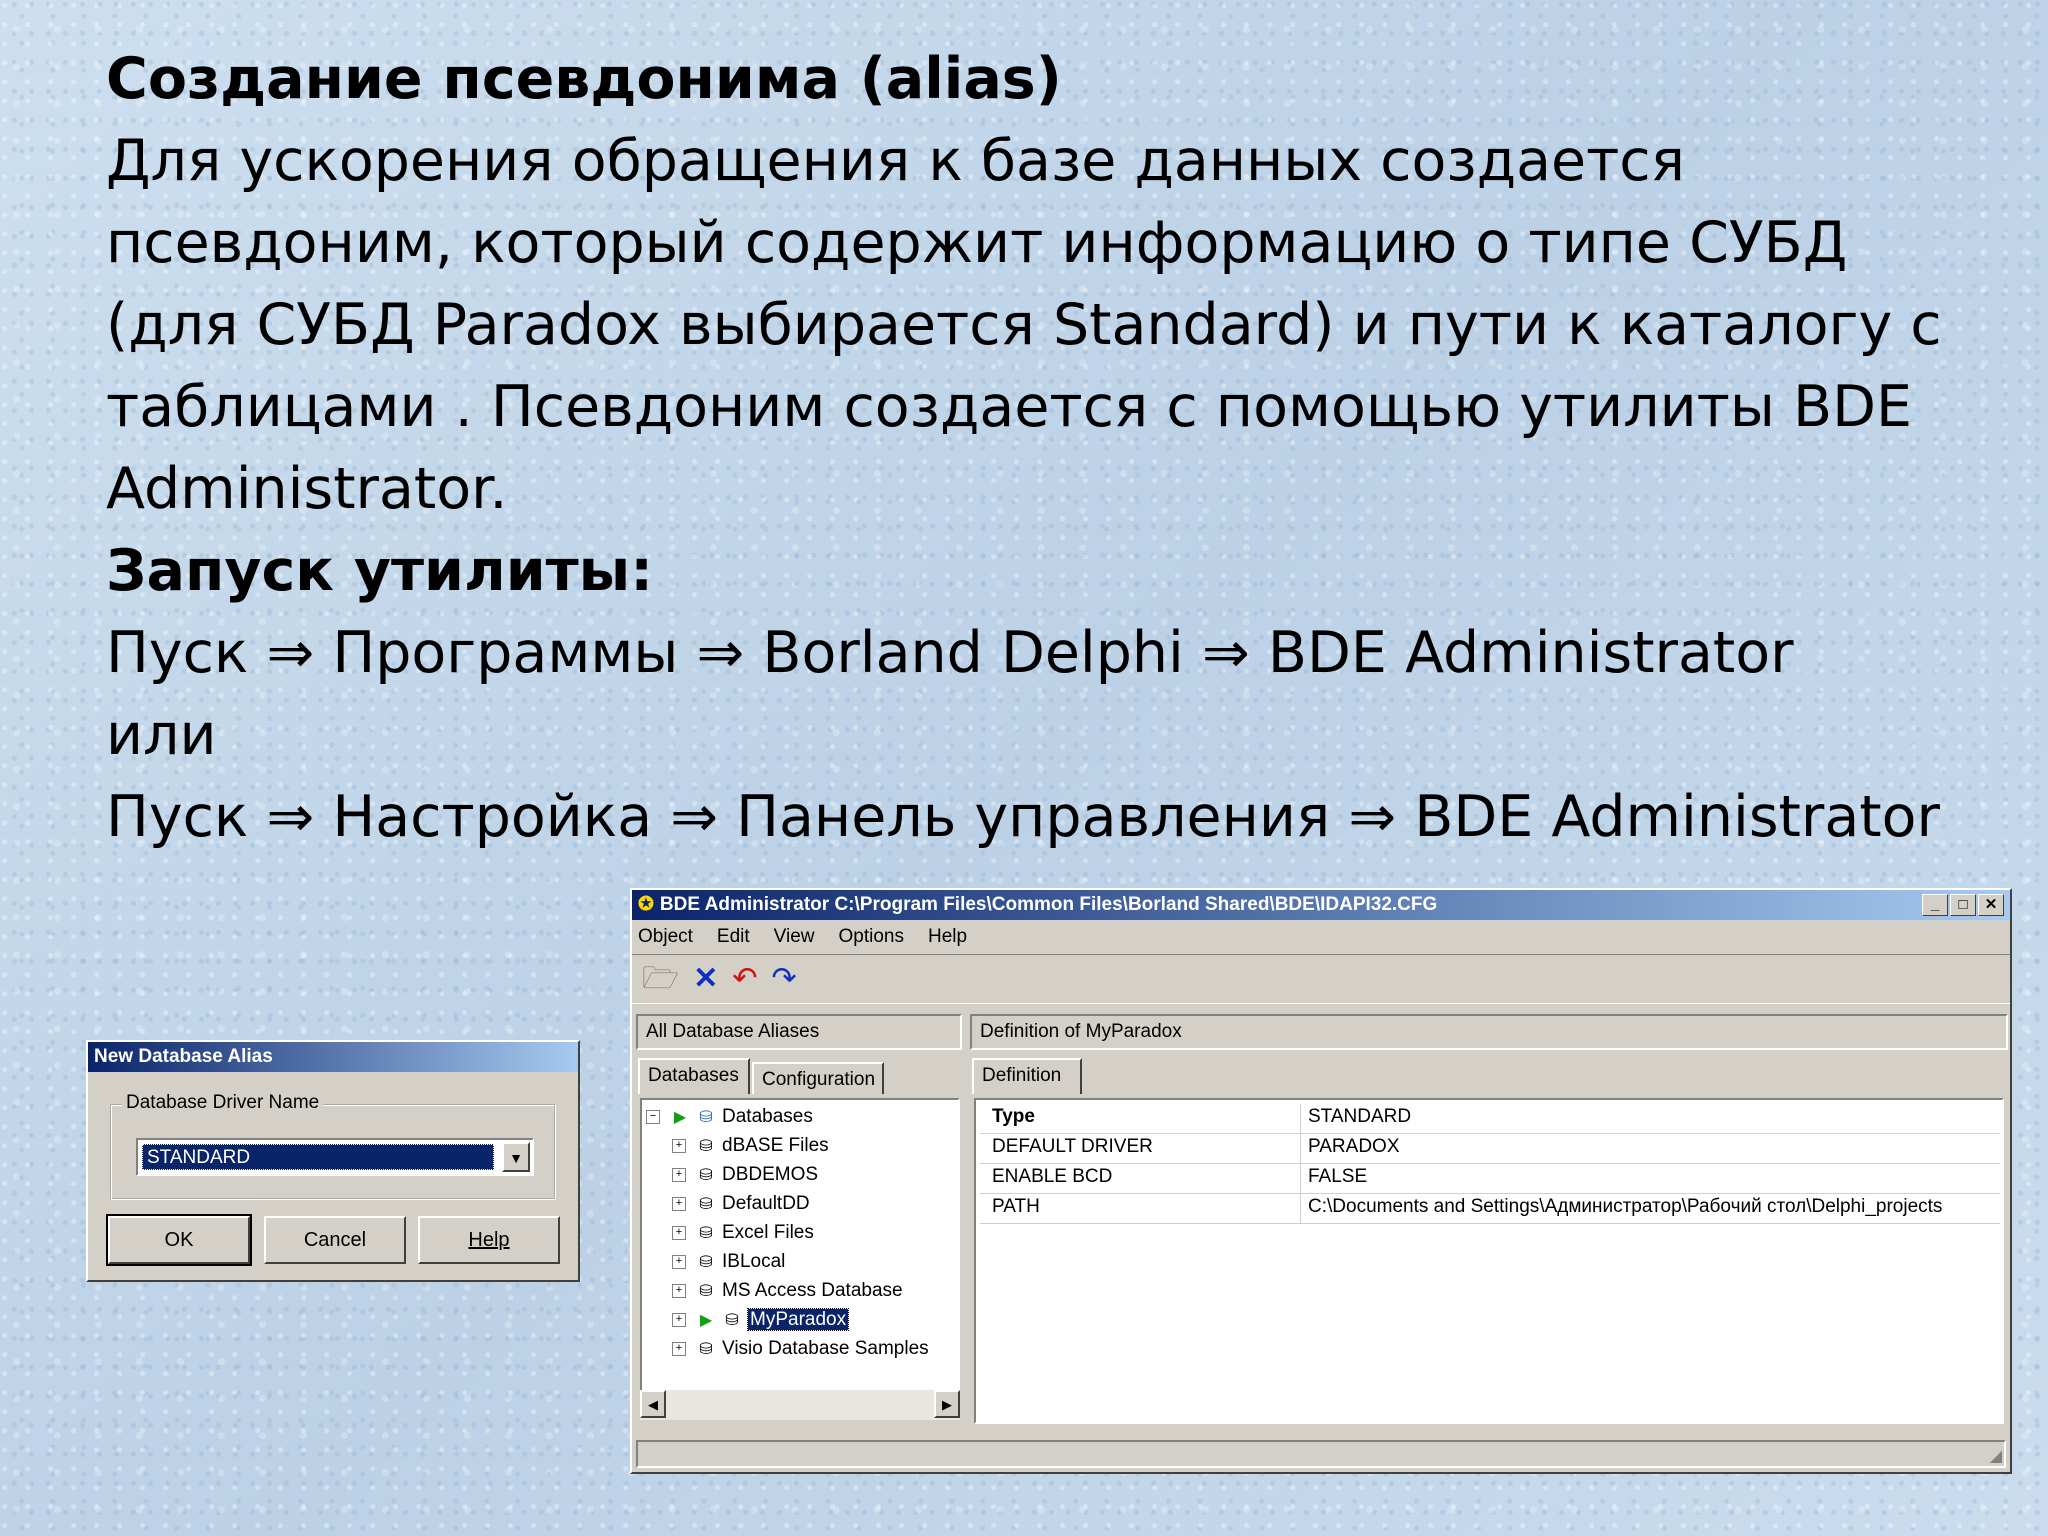  I want to click on tab-databases: Databases, so click(694, 1076).